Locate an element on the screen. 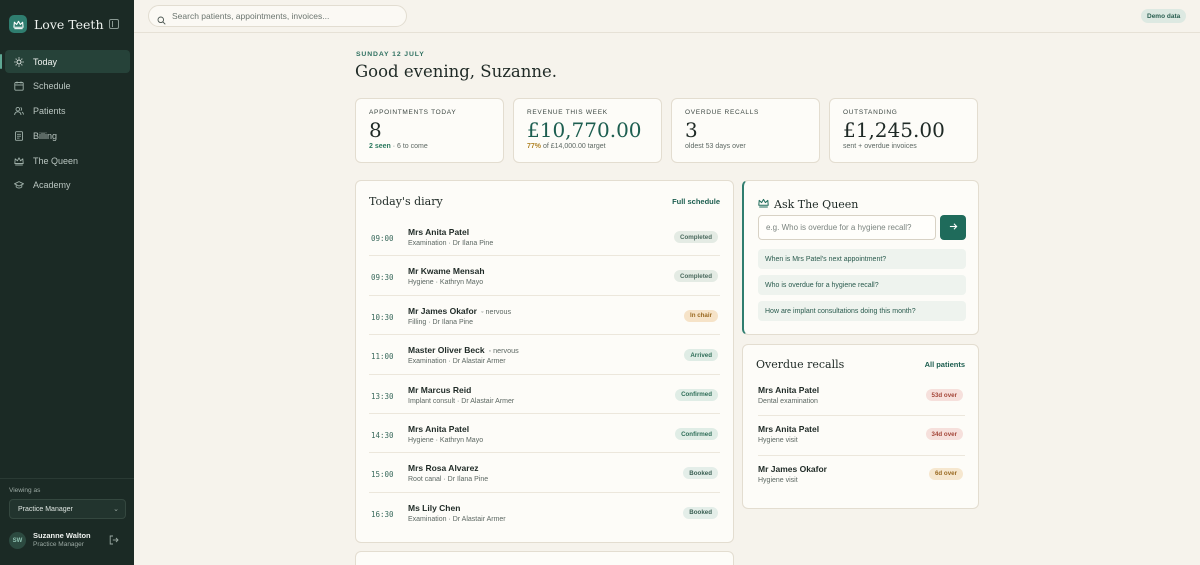 Image resolution: width=1200 pixels, height=565 pixels. sidebar-item-today: Today is located at coordinates (65, 61).